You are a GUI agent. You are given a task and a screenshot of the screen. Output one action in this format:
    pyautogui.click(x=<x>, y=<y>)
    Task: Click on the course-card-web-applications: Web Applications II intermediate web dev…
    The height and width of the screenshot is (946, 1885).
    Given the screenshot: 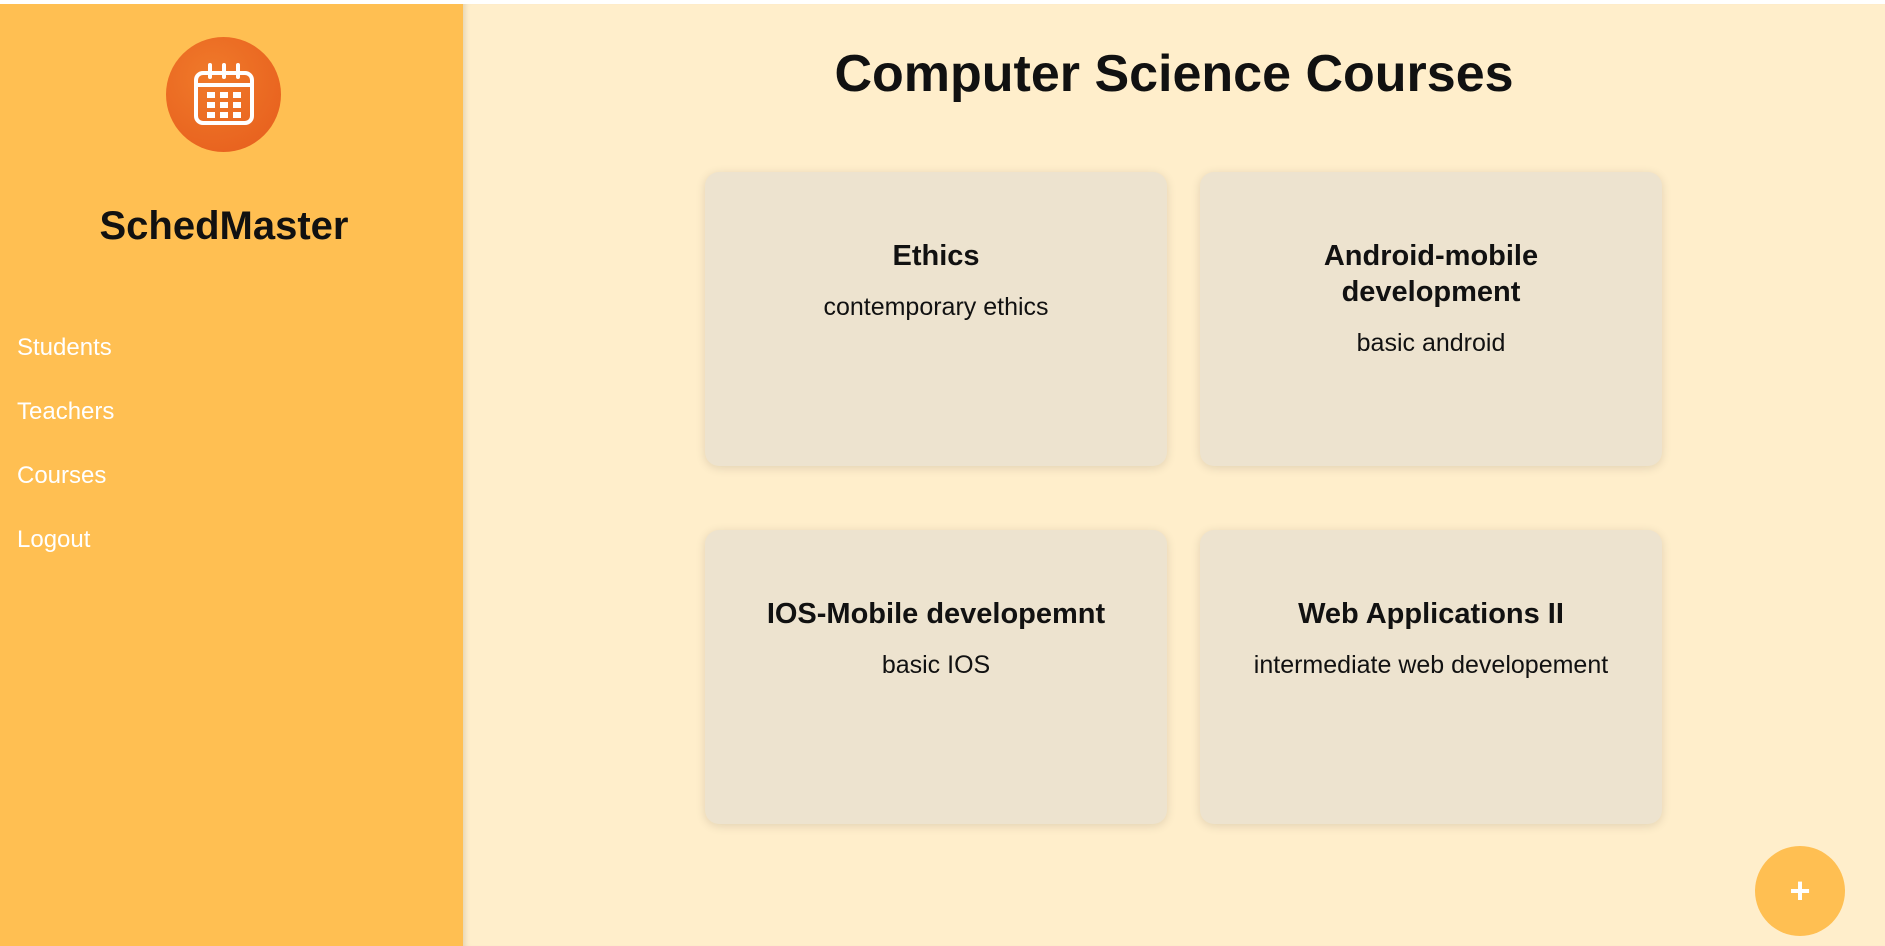 What is the action you would take?
    pyautogui.click(x=1431, y=677)
    